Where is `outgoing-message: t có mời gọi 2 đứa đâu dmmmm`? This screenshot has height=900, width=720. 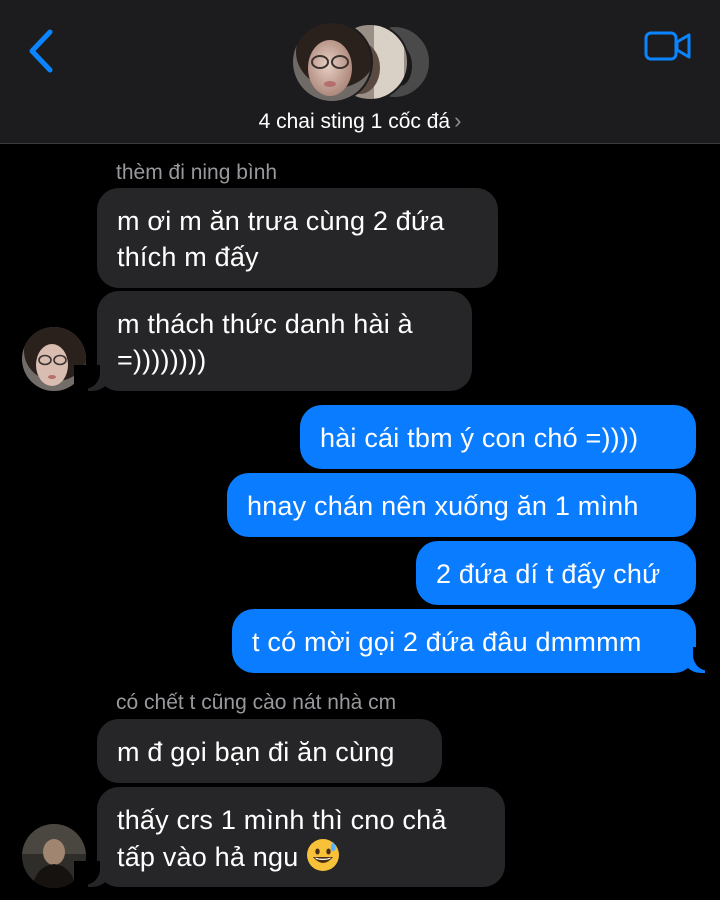
outgoing-message: t có mời gọi 2 đứa đâu dmmmm is located at coordinates (464, 641).